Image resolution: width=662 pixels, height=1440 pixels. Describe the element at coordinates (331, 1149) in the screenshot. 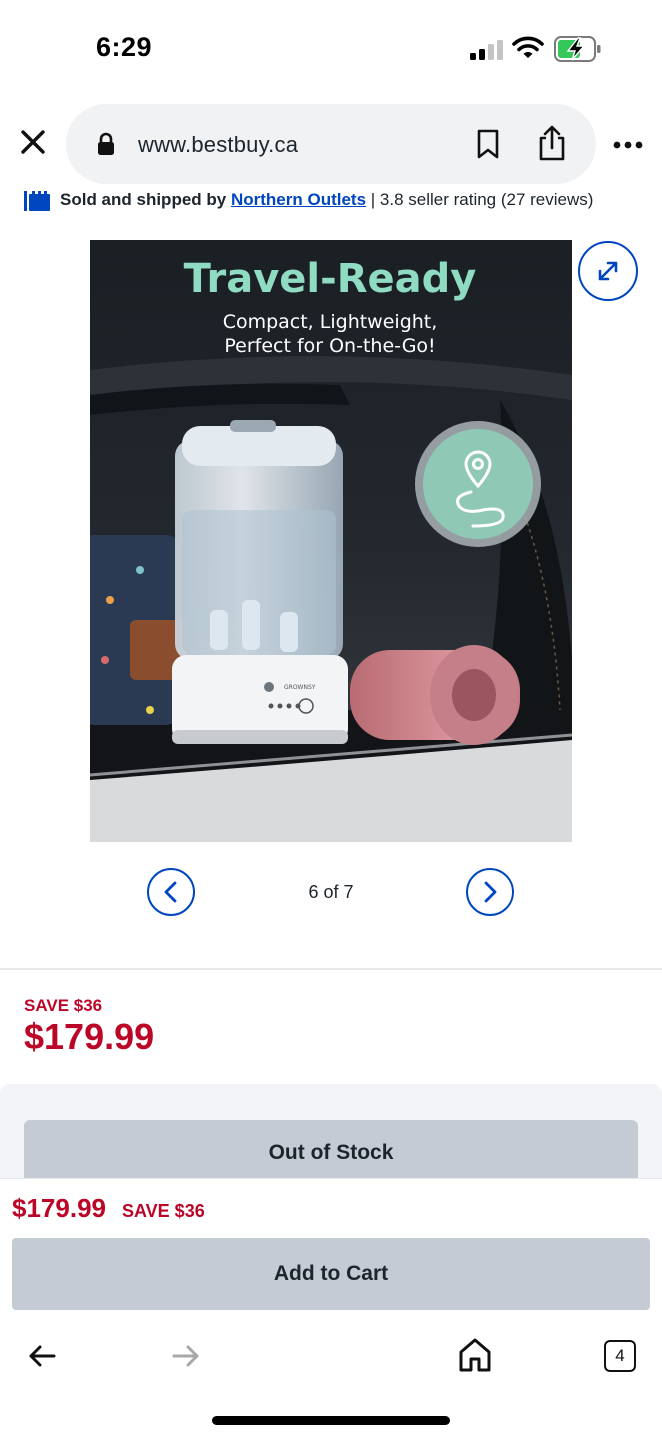

I see `out-of-stock-button: Out of Stock` at that location.